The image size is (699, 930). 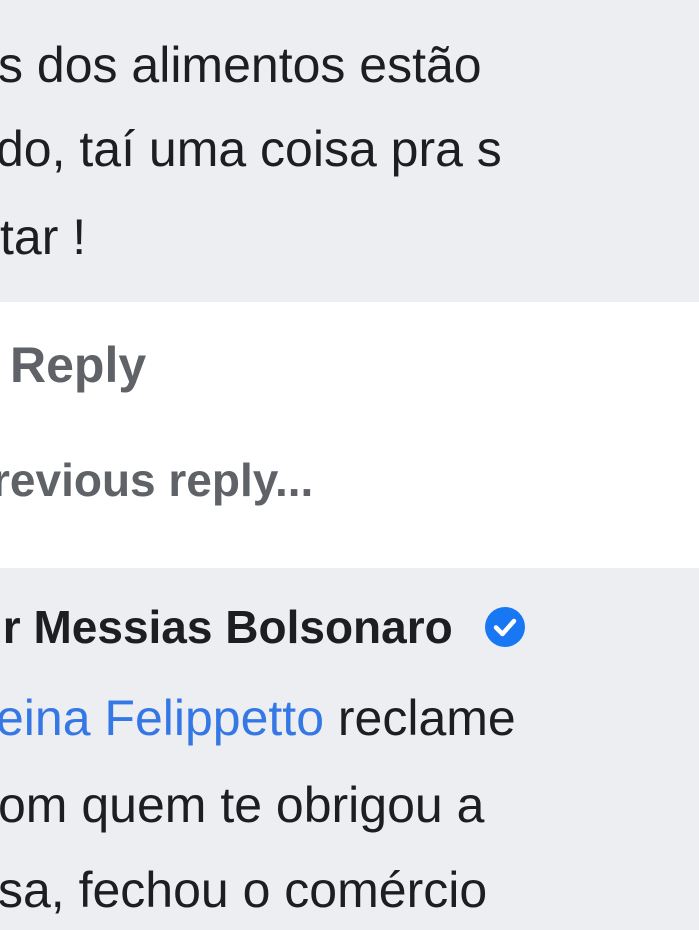 I want to click on comment-text-line: tar !, so click(x=43, y=237).